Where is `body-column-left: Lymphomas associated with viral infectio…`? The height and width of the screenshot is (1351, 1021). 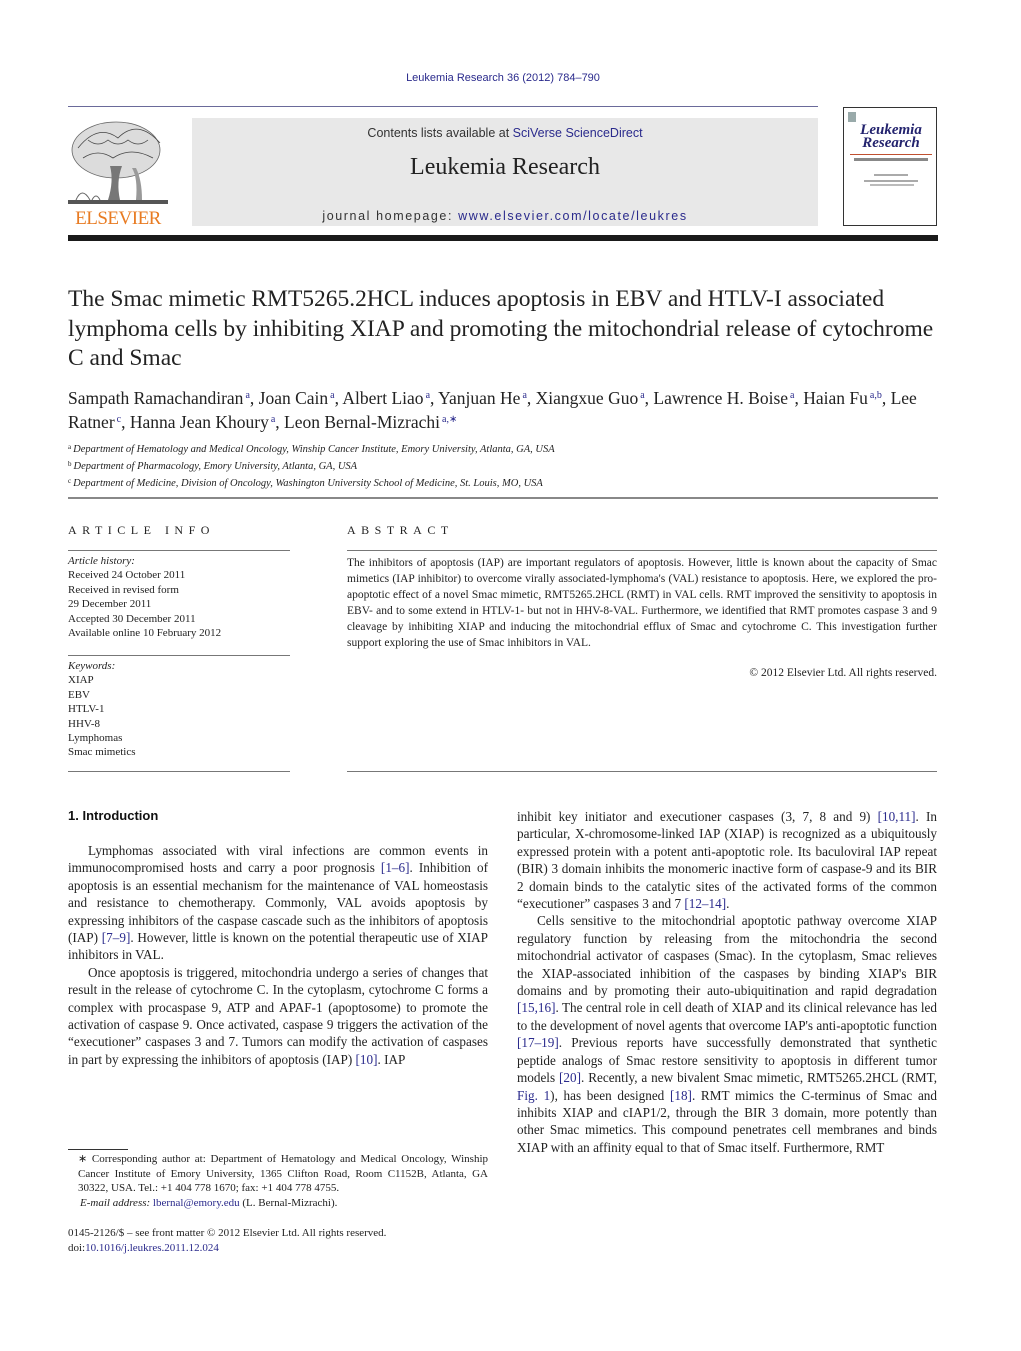
body-column-left: Lymphomas associated with viral infectio… is located at coordinates (278, 955).